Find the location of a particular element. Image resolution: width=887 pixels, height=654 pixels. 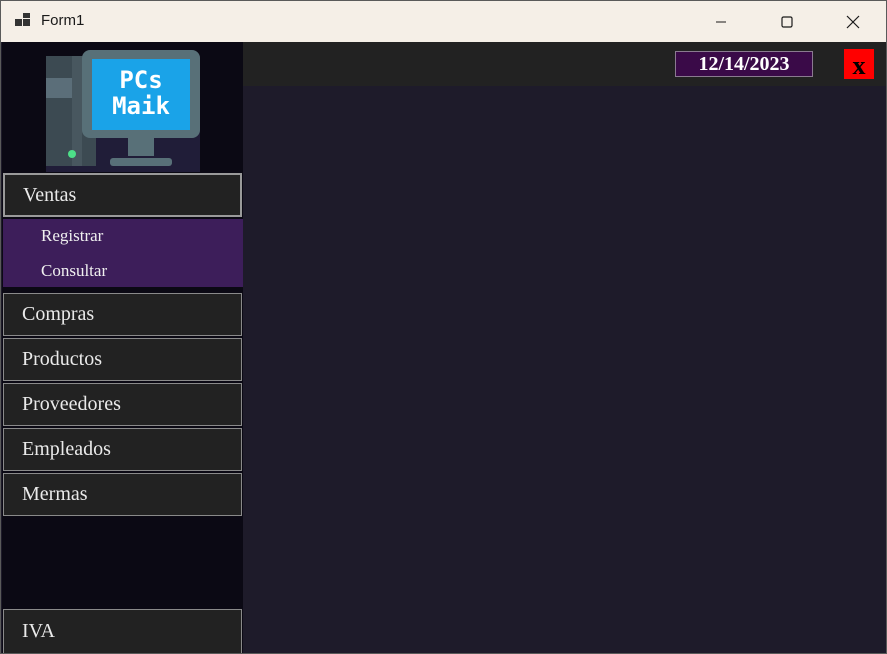

app-icon is located at coordinates (24, 21).